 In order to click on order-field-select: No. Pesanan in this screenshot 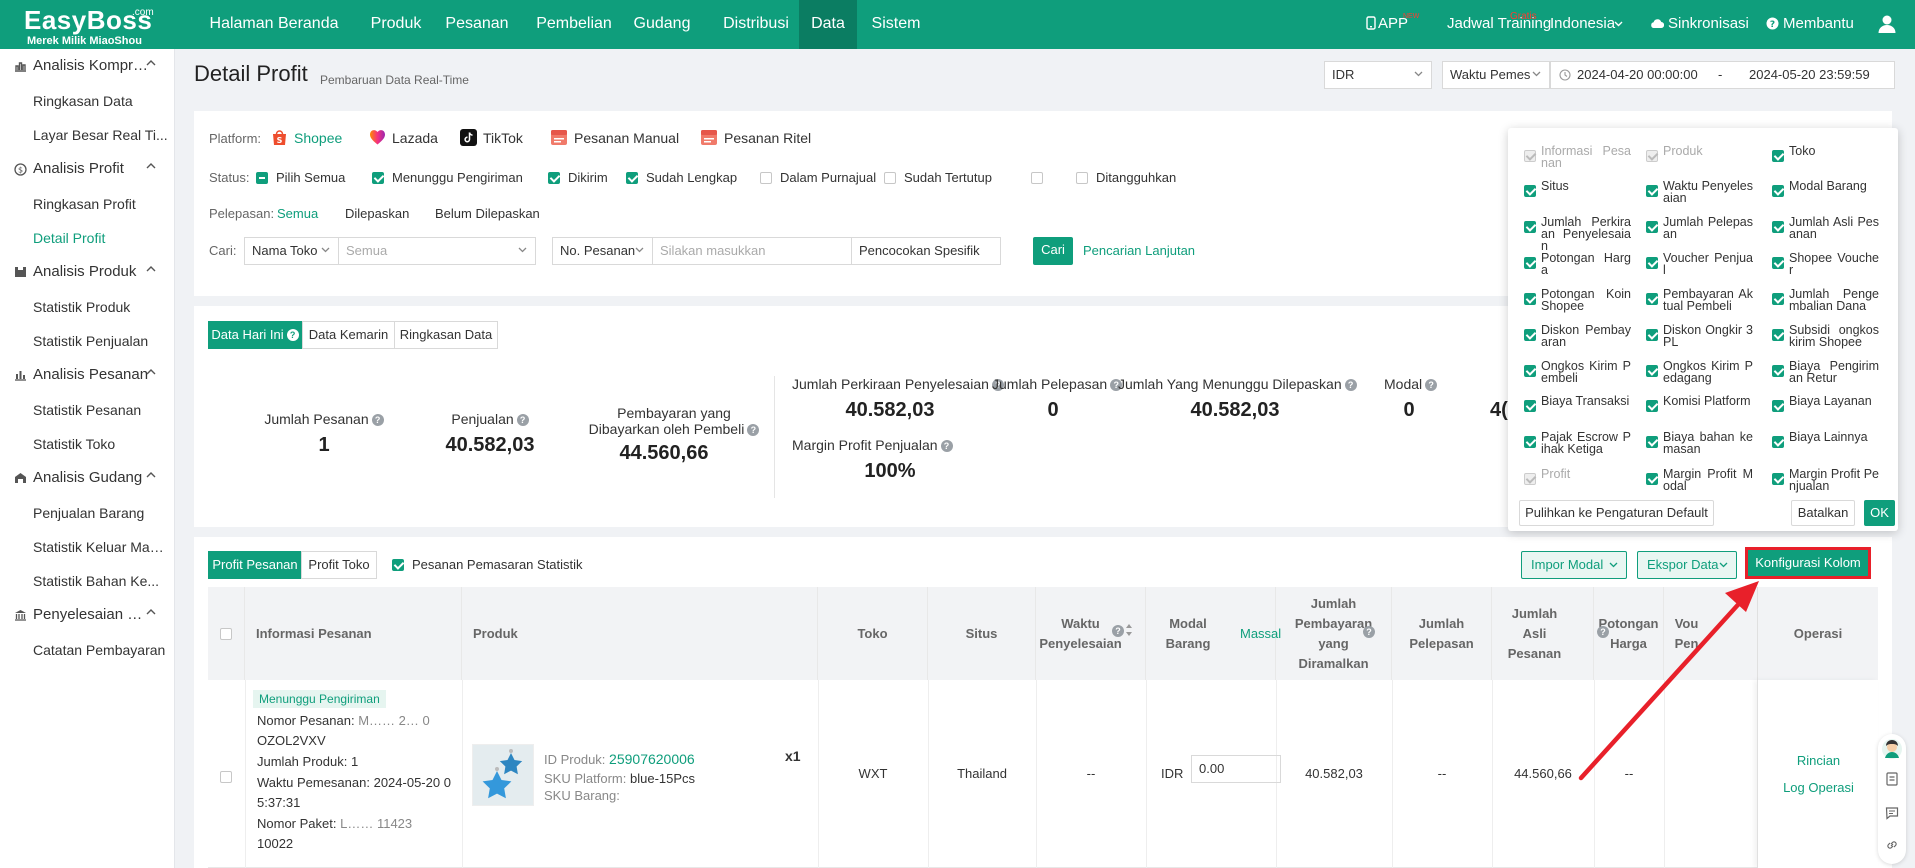, I will do `click(602, 251)`.